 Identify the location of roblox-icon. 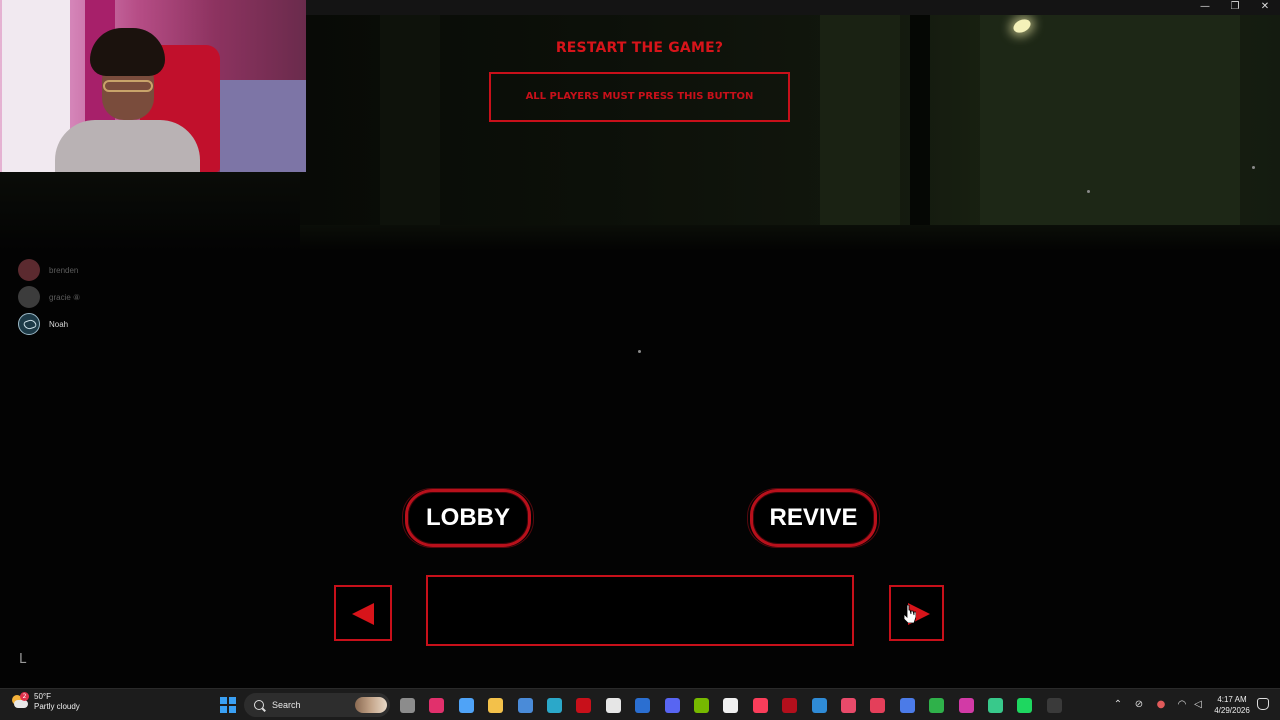
(907, 705).